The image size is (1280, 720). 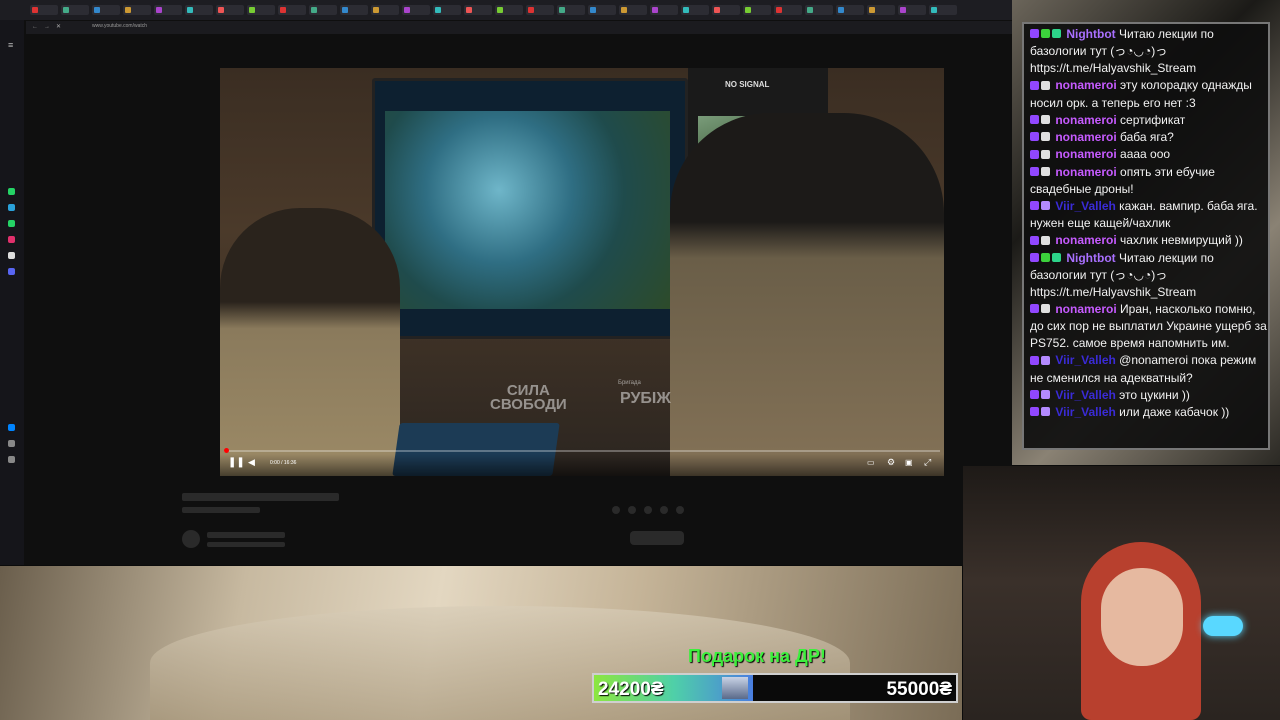 I want to click on back-icon: ←, so click(x=35, y=27).